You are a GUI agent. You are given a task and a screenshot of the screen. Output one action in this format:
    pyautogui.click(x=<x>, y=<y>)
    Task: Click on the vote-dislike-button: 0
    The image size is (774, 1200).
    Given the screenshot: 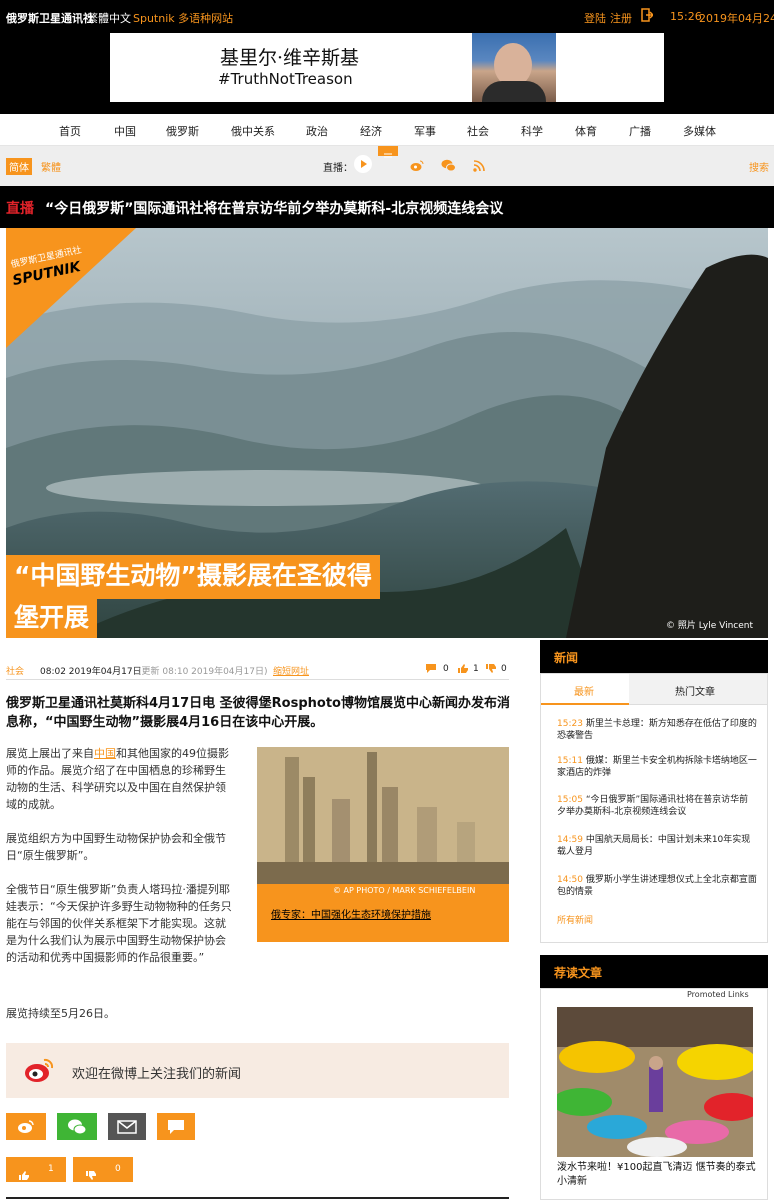 What is the action you would take?
    pyautogui.click(x=103, y=1169)
    